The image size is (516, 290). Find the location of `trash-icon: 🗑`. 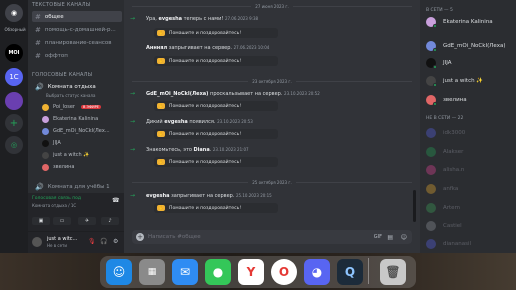

trash-icon: 🗑 is located at coordinates (393, 272).